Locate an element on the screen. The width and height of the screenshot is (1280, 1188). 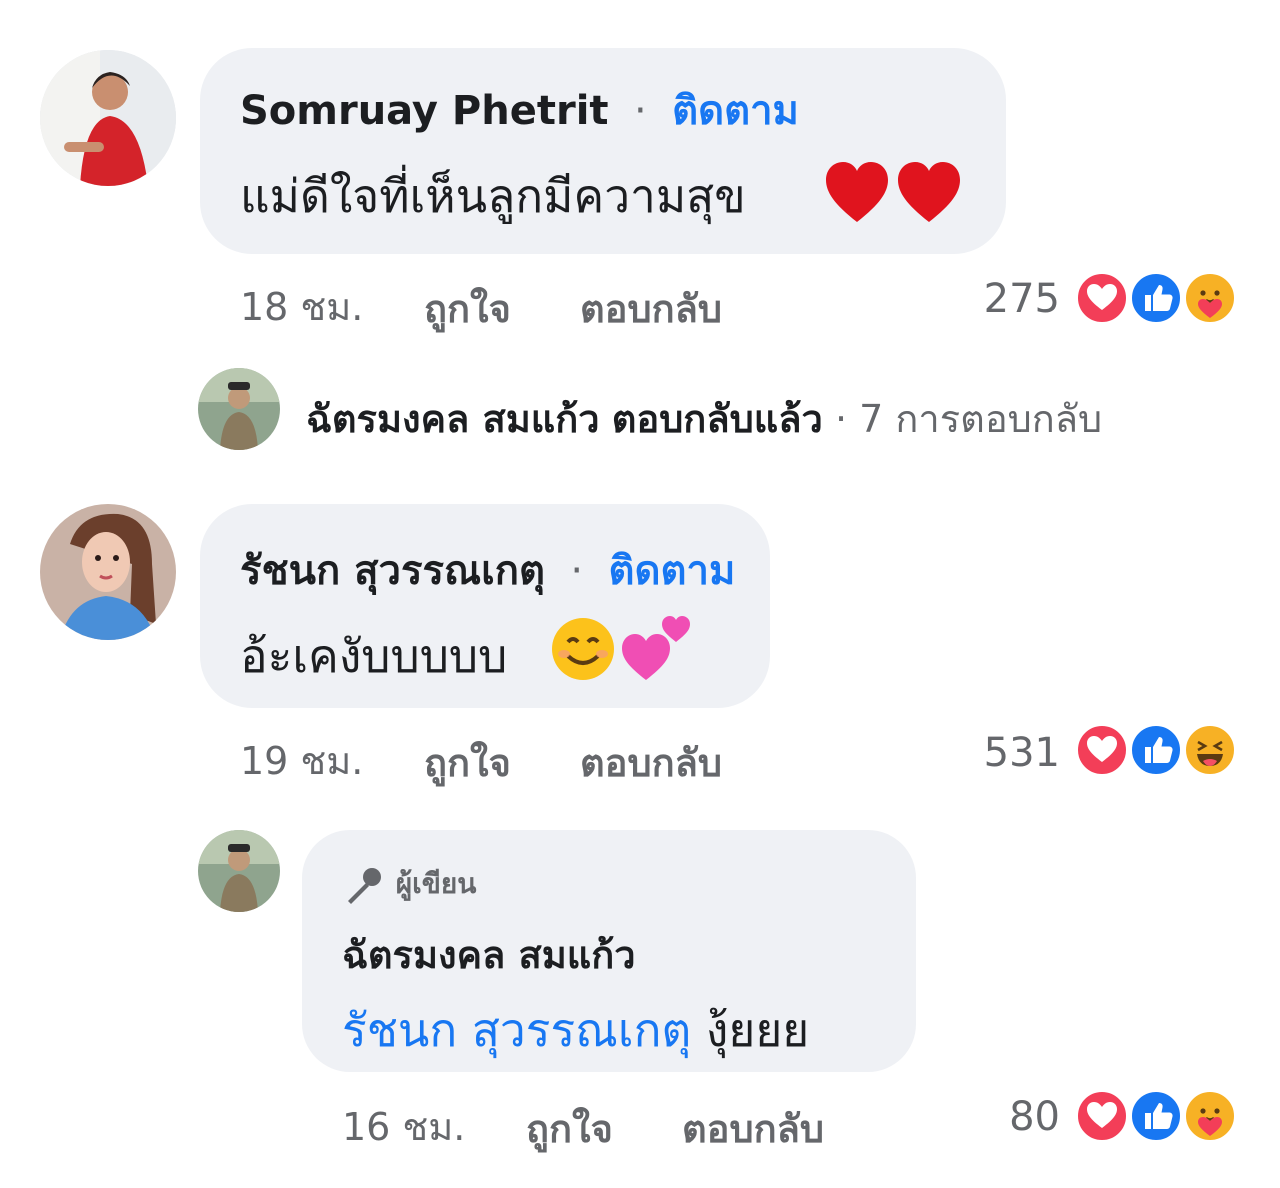
mention-link: รัชนก สุวรรณเกตุ is located at coordinates (516, 1030).